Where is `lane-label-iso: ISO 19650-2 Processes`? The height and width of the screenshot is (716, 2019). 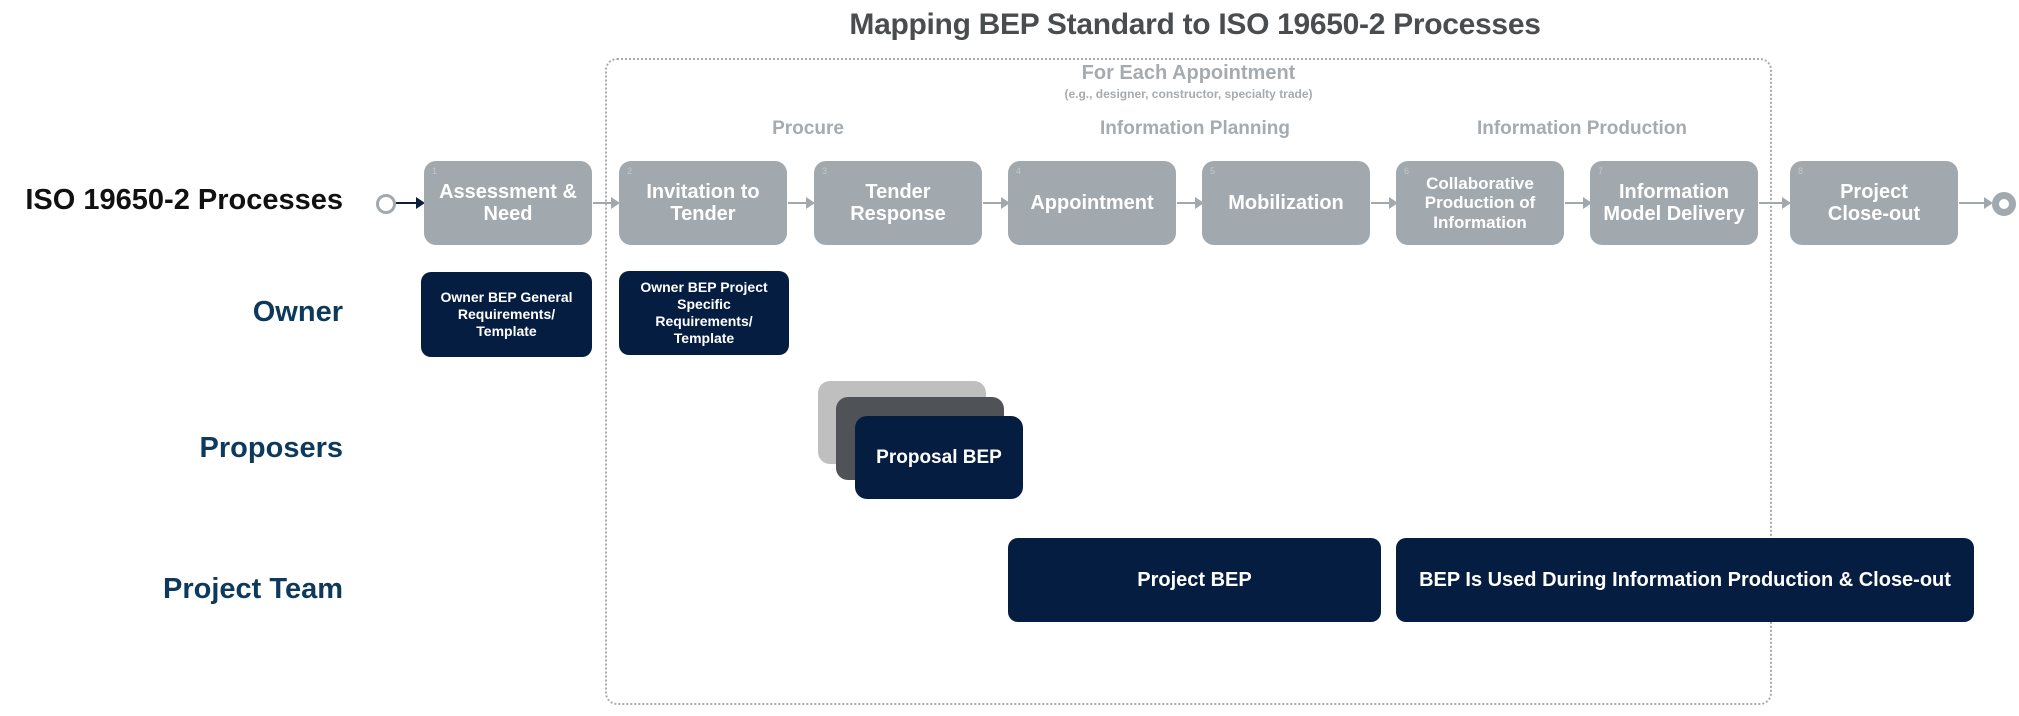 lane-label-iso: ISO 19650-2 Processes is located at coordinates (184, 200).